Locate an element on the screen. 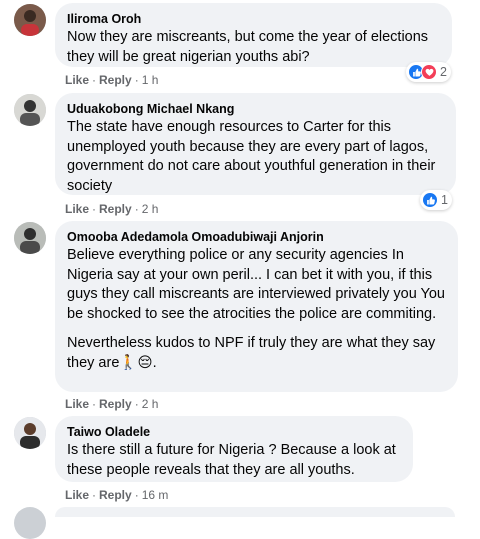 This screenshot has height=539, width=480. reactions-summary: 1 is located at coordinates (436, 200).